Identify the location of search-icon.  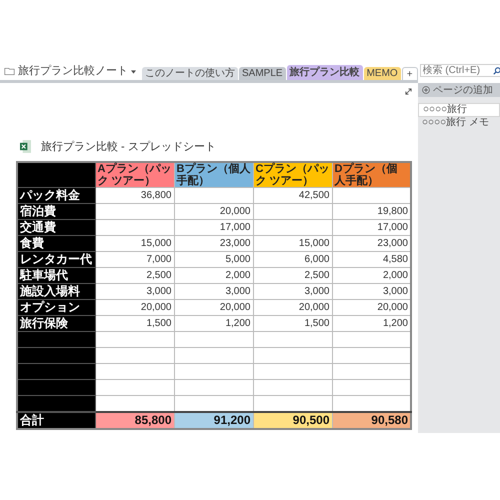
(496, 70).